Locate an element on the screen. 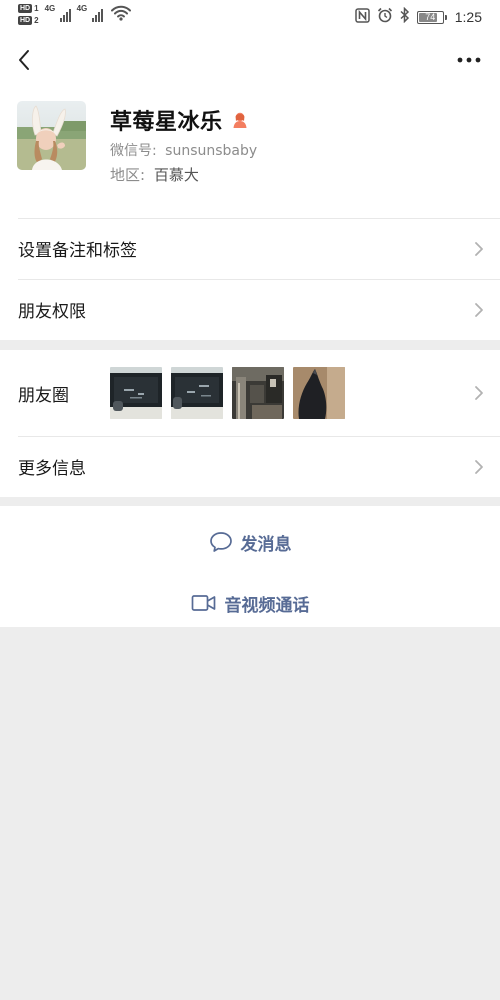  video-camera-icon is located at coordinates (203, 603).